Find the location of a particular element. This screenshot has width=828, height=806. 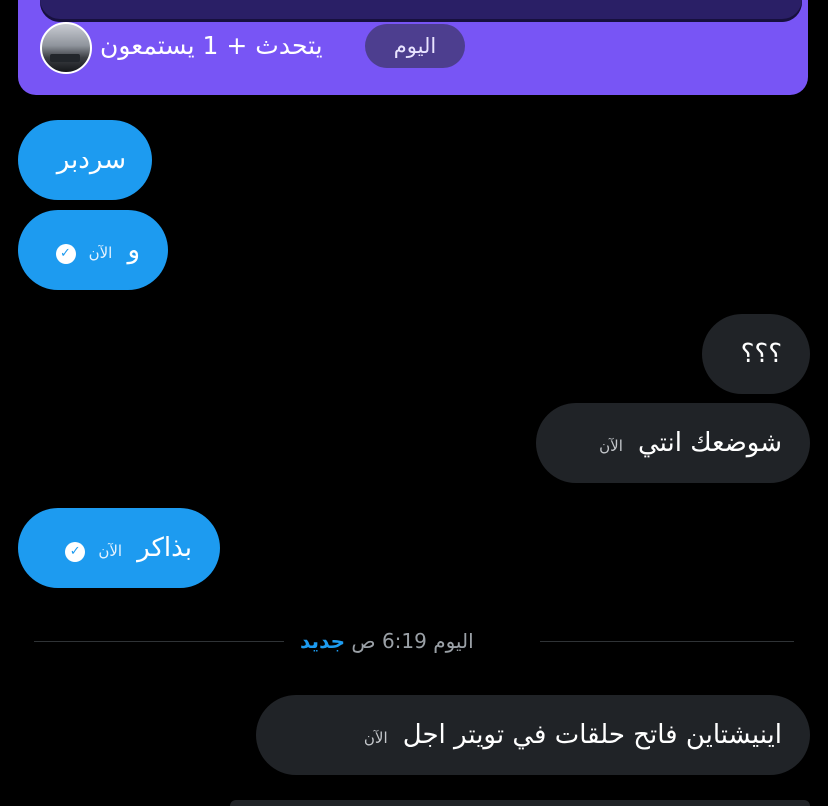

message-text: و is located at coordinates (133, 250).